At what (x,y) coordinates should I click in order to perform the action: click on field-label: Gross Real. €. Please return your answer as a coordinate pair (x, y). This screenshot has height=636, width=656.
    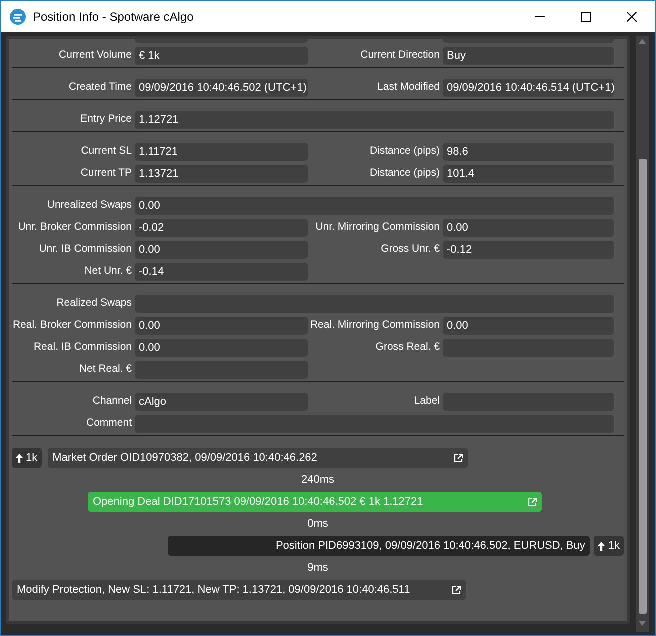
    Looking at the image, I should click on (408, 348).